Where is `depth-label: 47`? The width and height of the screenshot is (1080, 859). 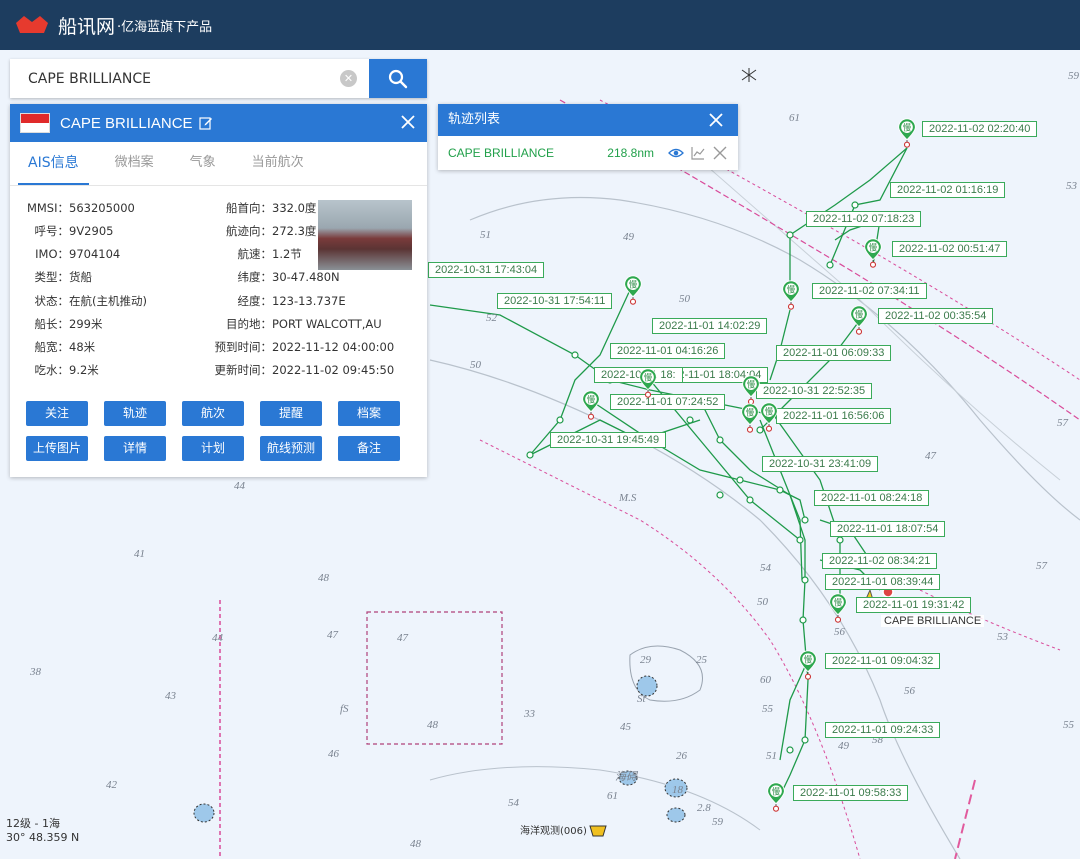 depth-label: 47 is located at coordinates (930, 456).